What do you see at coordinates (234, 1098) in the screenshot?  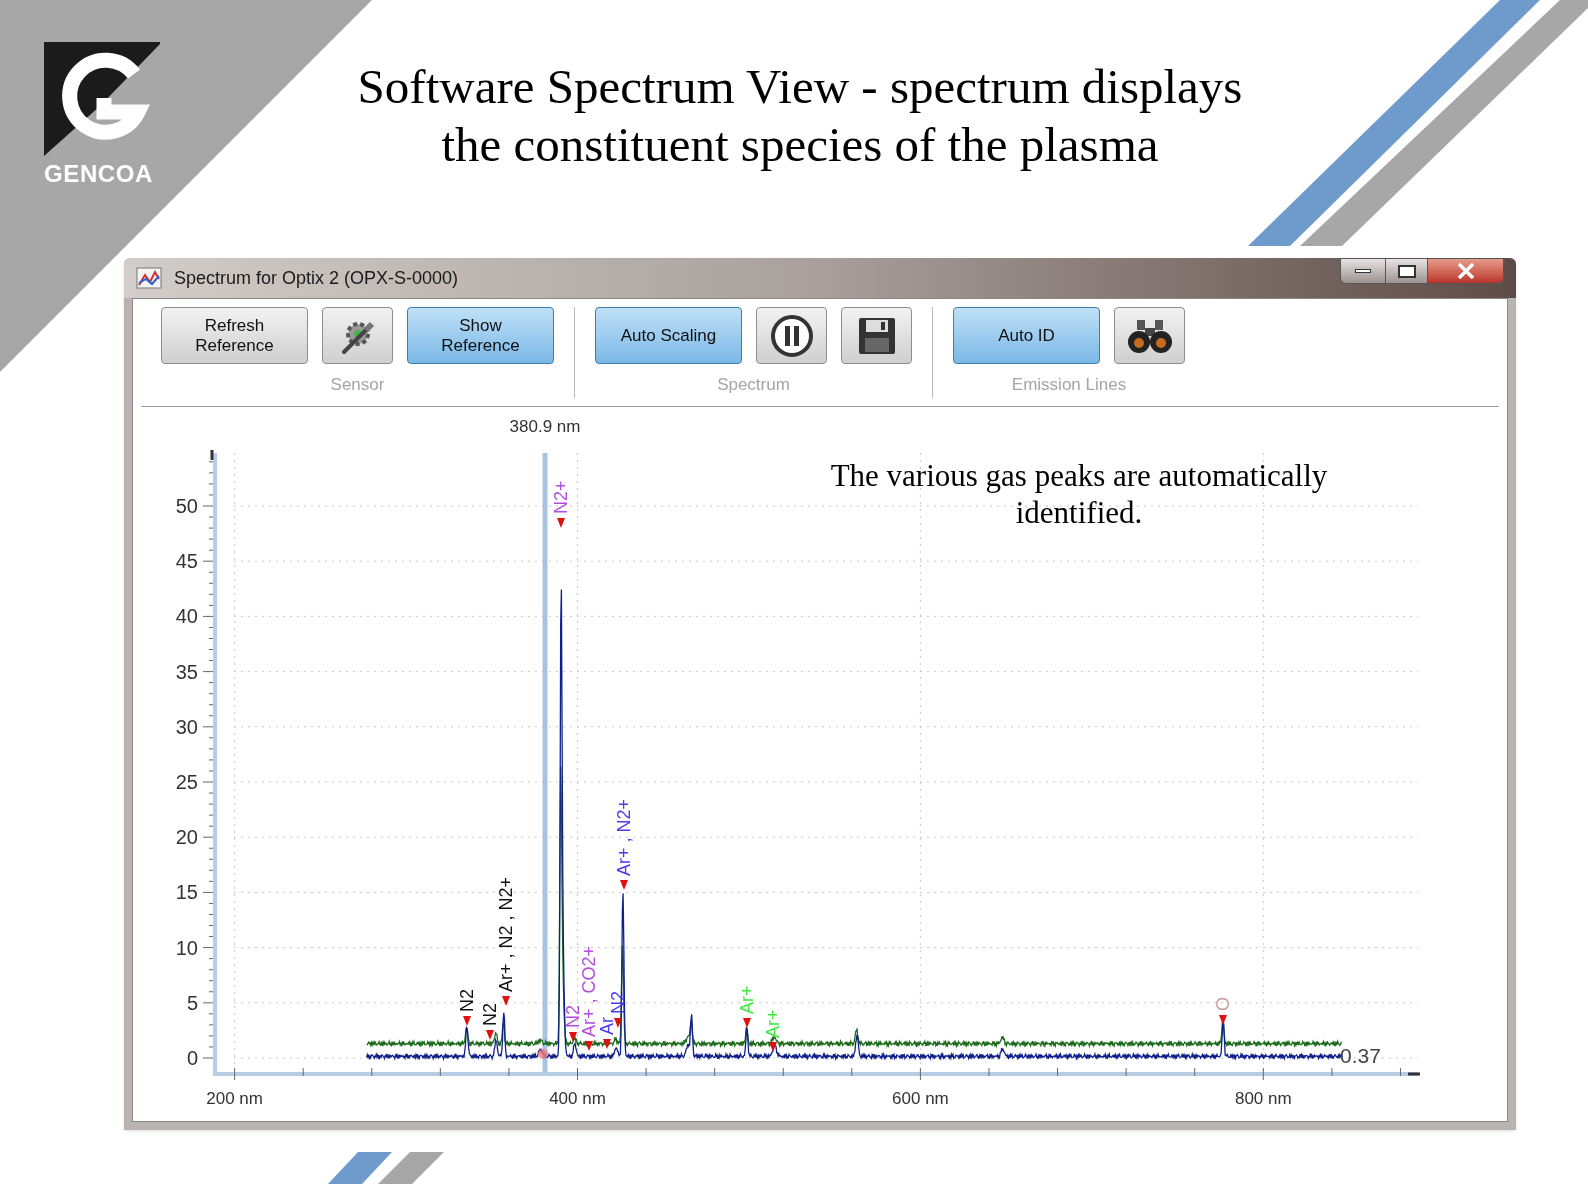 I see `x-tick-label: 200 nm` at bounding box center [234, 1098].